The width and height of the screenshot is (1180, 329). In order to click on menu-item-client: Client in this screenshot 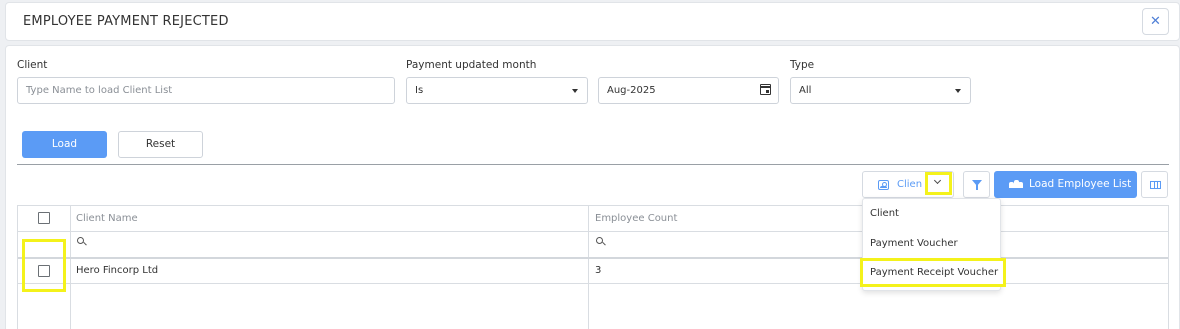, I will do `click(884, 213)`.